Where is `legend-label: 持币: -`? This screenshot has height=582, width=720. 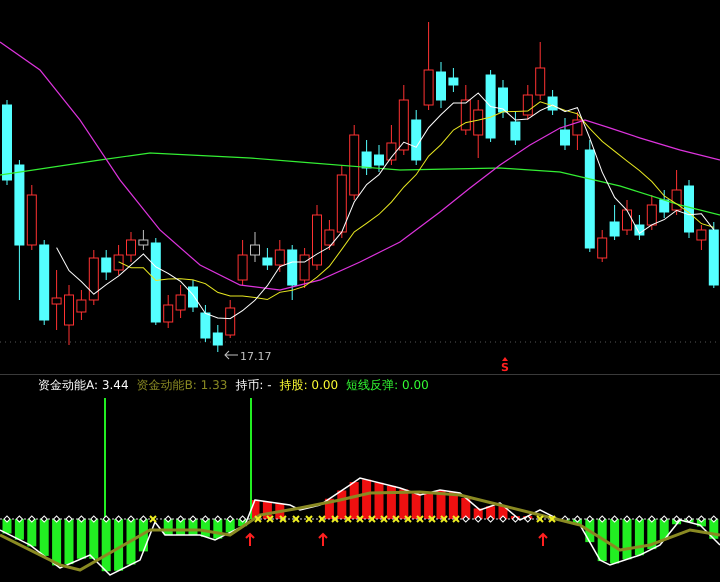
legend-label: 持币: - is located at coordinates (253, 385).